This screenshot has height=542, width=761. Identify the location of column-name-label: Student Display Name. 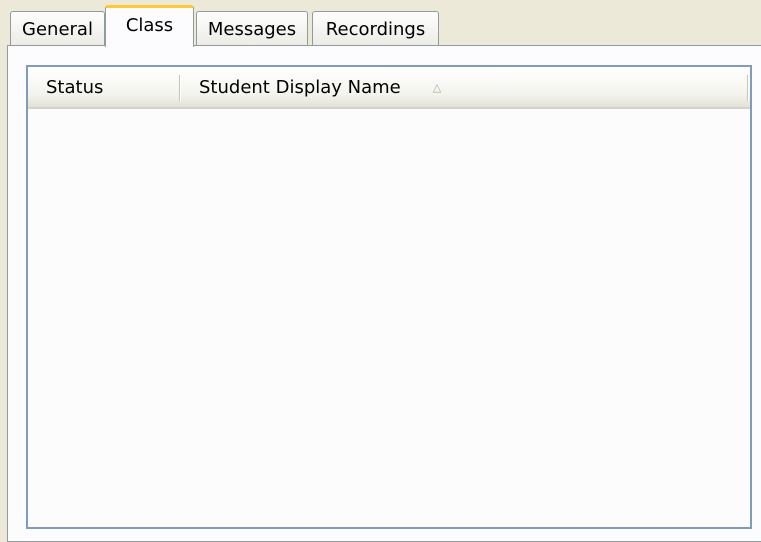
(300, 87).